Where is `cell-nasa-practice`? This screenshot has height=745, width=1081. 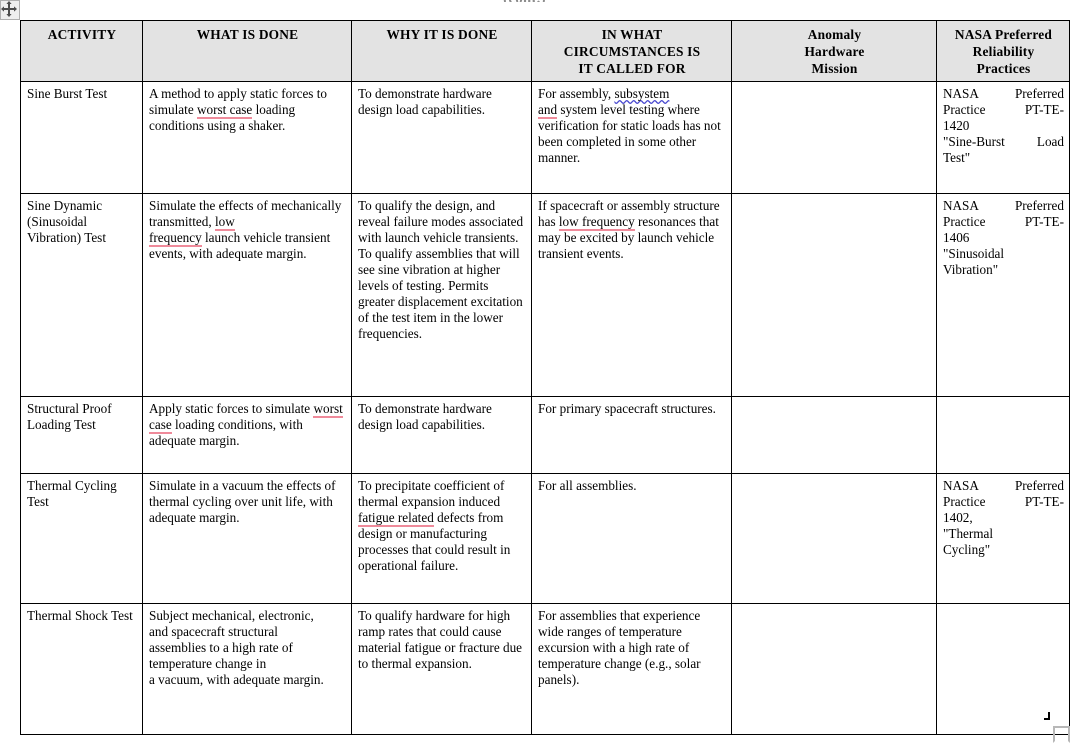 cell-nasa-practice is located at coordinates (1003, 435).